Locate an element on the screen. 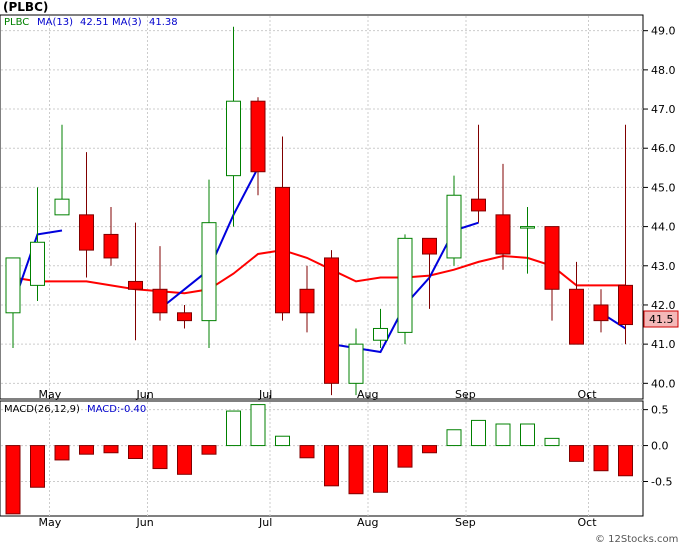 This screenshot has width=680, height=546. macd-x-tick-label: Aug is located at coordinates (367, 522).